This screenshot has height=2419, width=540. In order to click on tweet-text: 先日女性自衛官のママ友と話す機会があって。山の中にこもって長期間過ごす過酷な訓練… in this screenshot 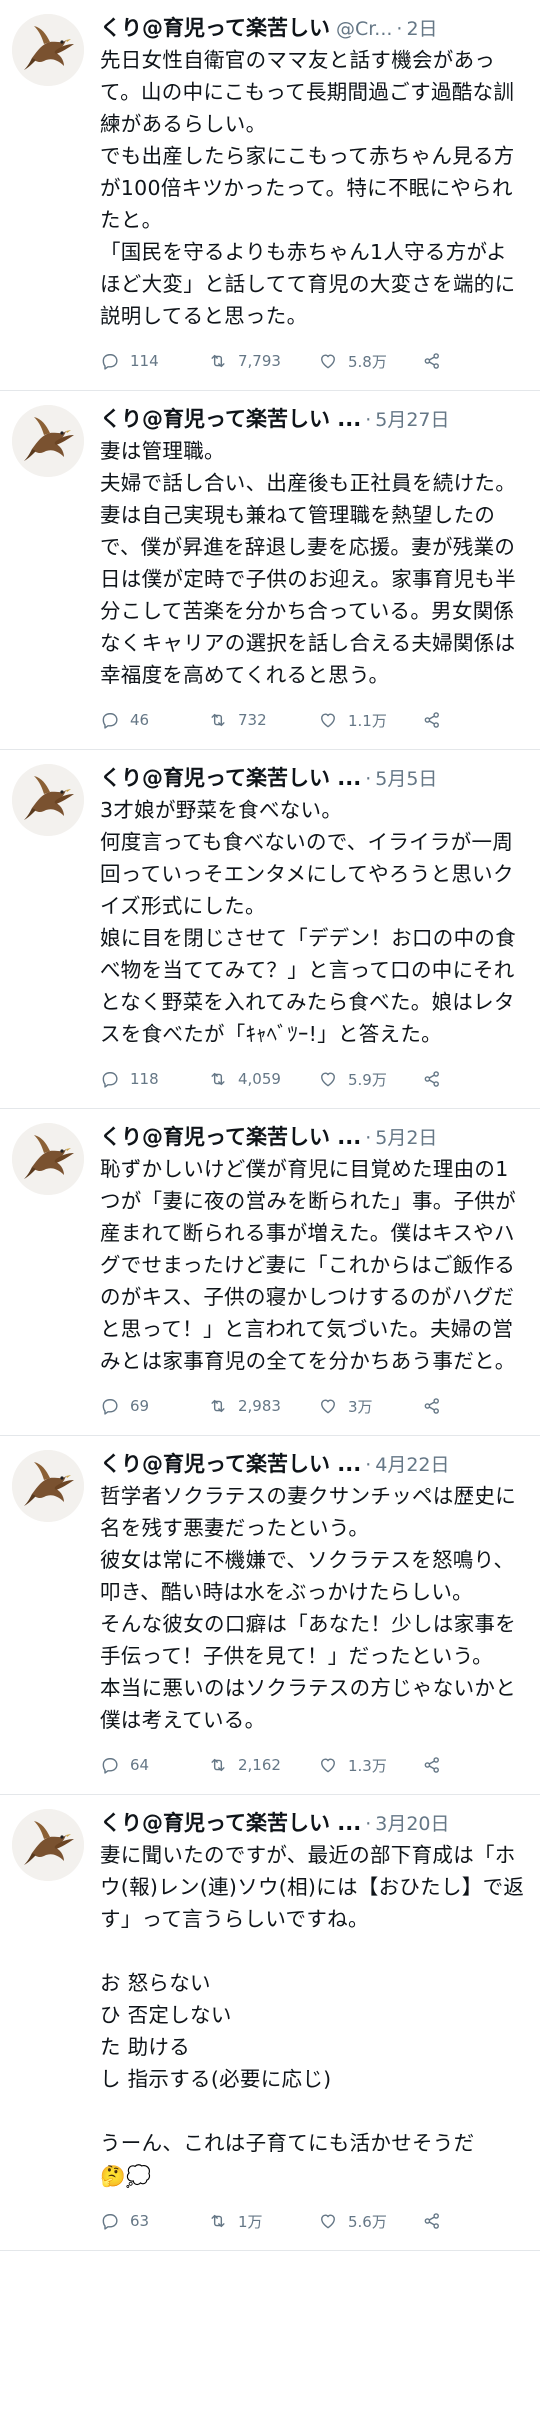, I will do `click(308, 188)`.